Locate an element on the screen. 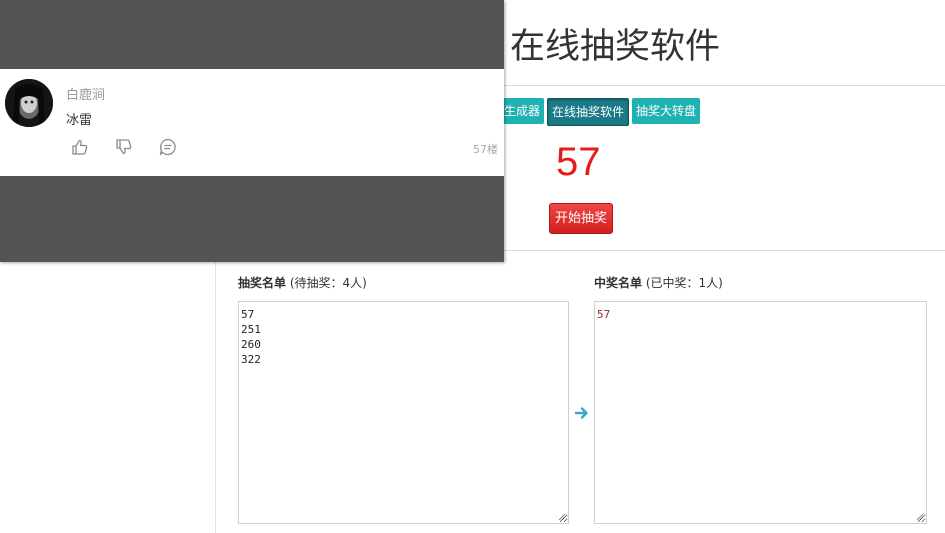 This screenshot has height=533, width=945. comment-username: 白鹿涧 is located at coordinates (85, 93).